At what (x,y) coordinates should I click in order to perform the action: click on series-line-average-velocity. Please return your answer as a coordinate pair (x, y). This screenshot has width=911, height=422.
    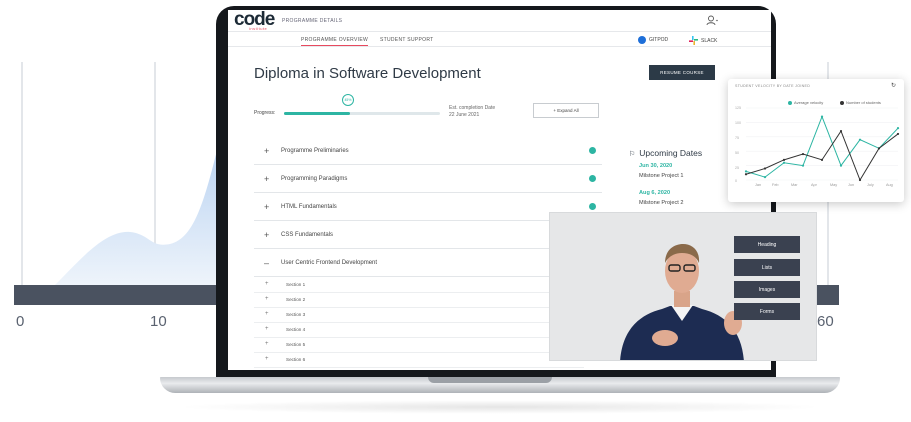
    Looking at the image, I should click on (822, 146).